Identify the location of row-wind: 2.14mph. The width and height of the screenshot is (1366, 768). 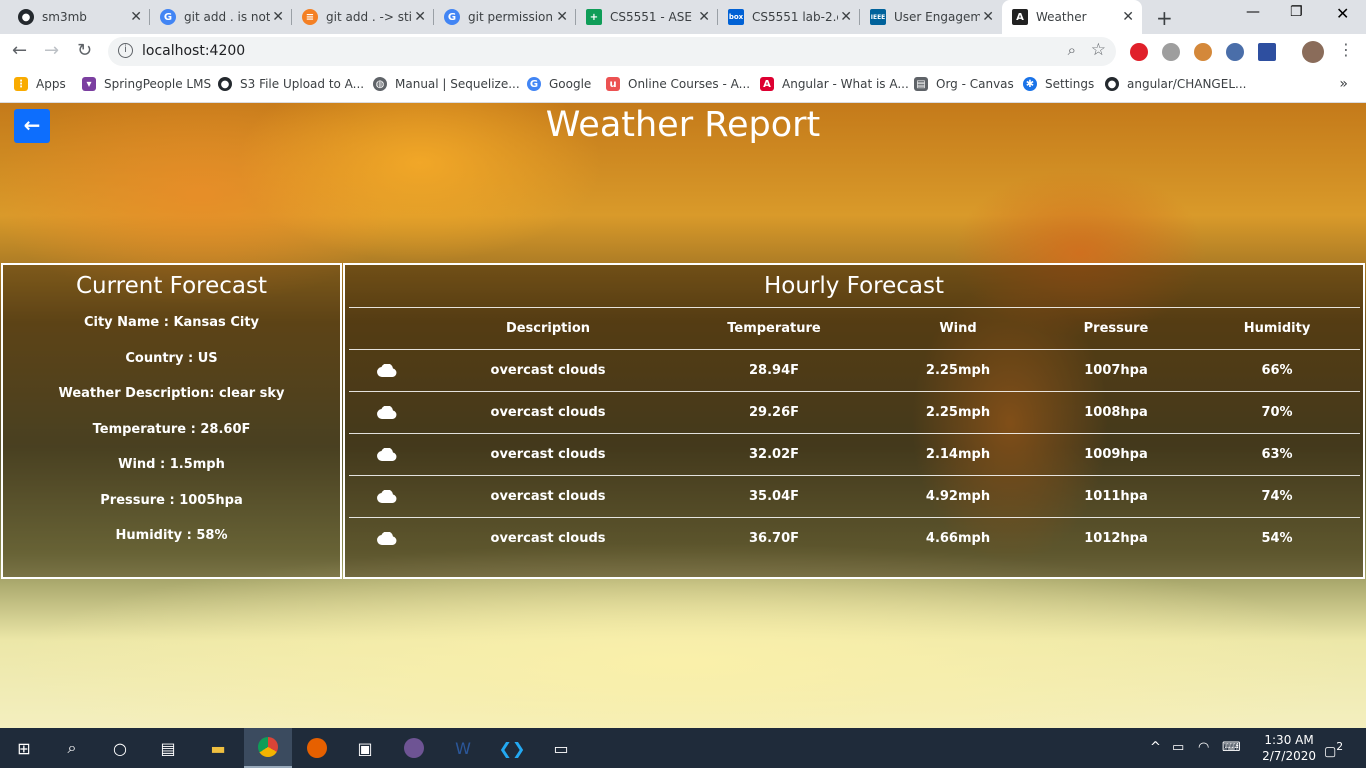
(958, 454).